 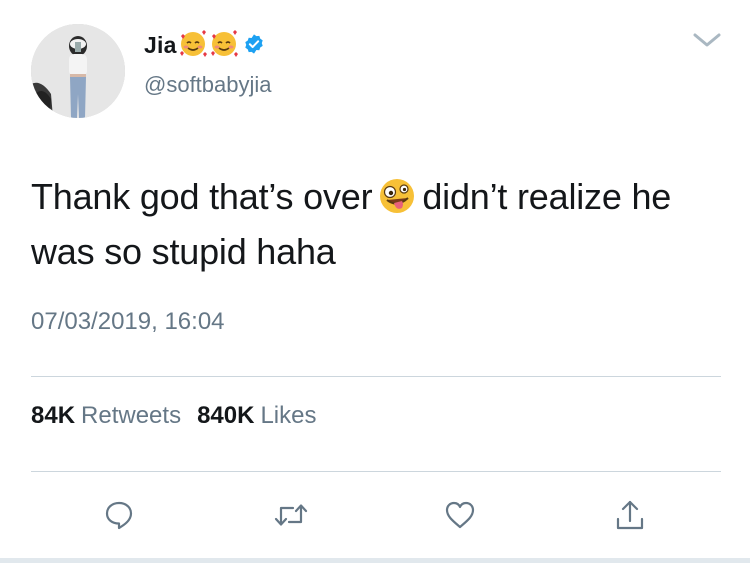 What do you see at coordinates (254, 46) in the screenshot?
I see `verified-badge-icon` at bounding box center [254, 46].